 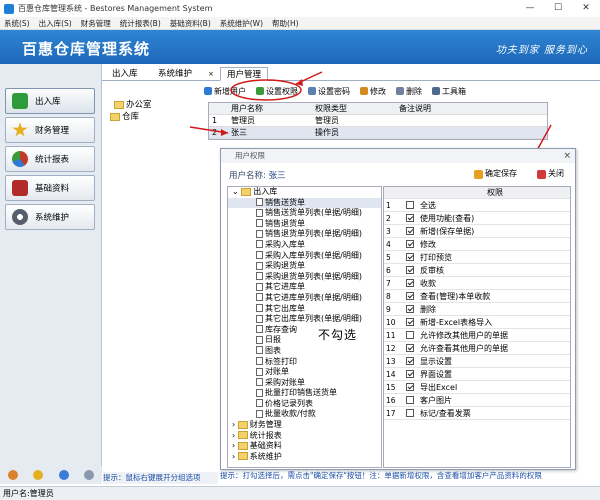 I want to click on tree-node: 标签打印, so click(x=304, y=362).